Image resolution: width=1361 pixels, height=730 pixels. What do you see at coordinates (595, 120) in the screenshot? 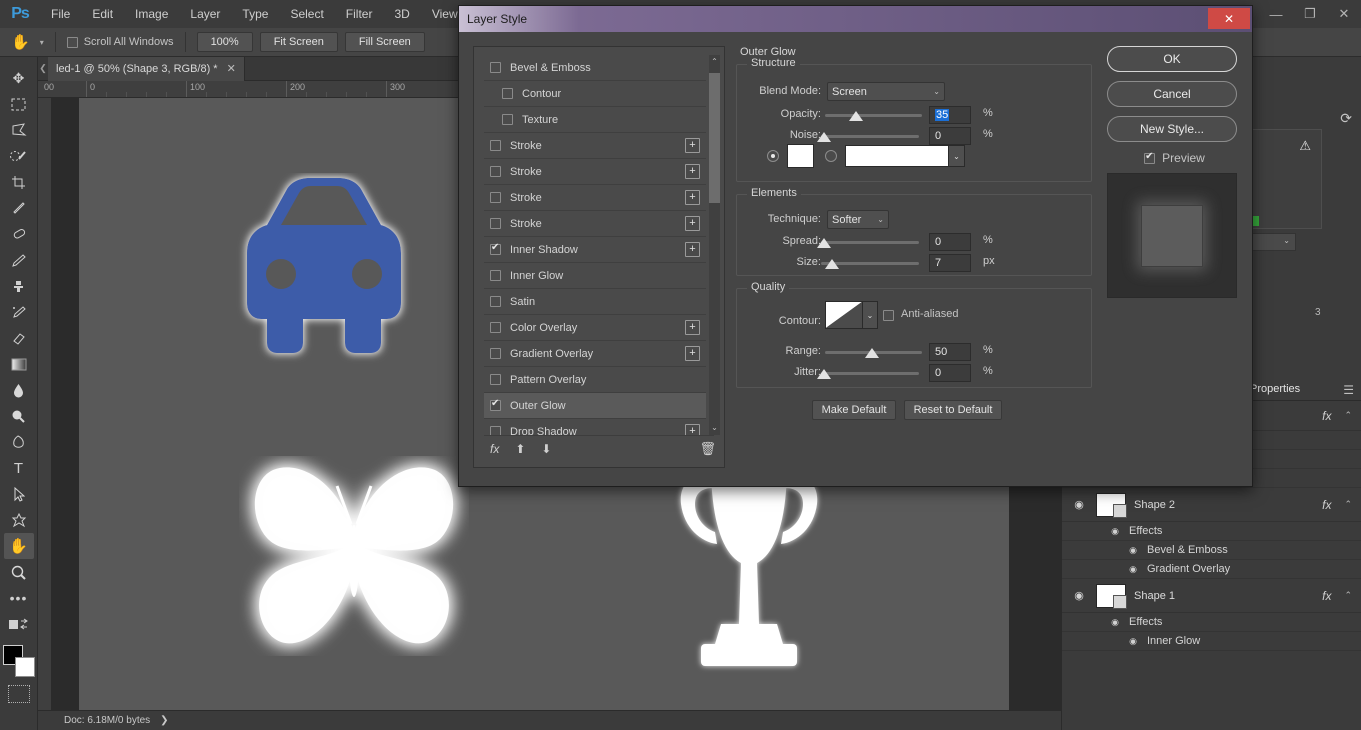
I see `effect-item-texture: Texture` at bounding box center [595, 120].